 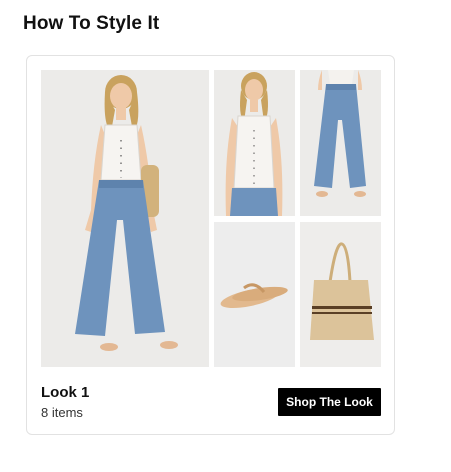 What do you see at coordinates (329, 402) in the screenshot?
I see `shop-the-look-button: Shop The Look` at bounding box center [329, 402].